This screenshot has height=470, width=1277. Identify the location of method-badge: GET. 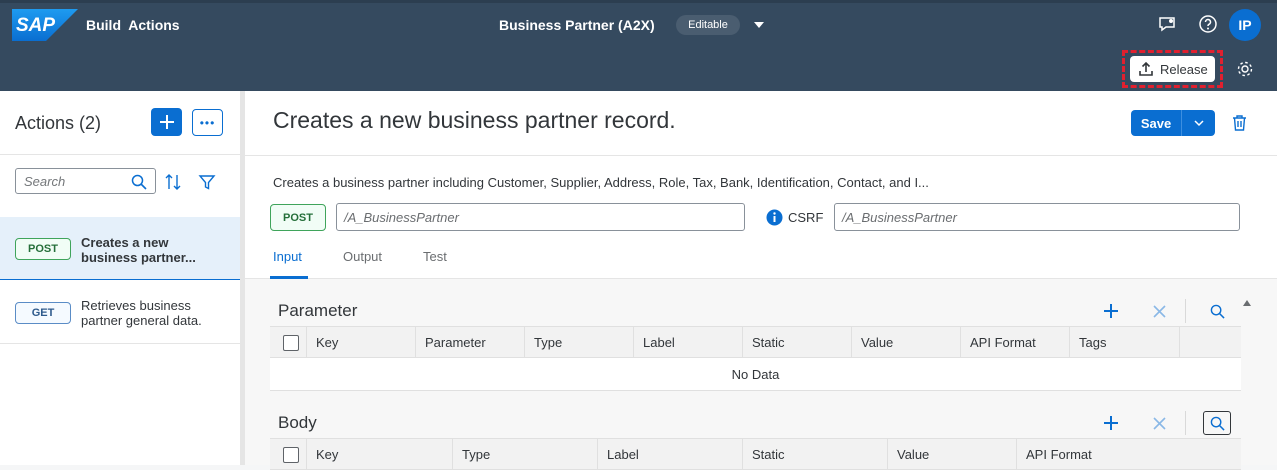
(43, 313).